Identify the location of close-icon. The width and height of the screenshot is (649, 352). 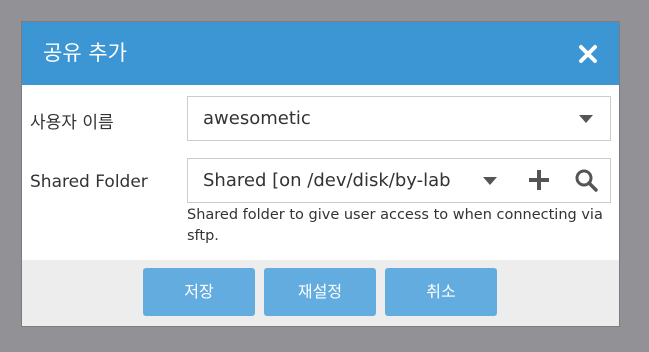
(588, 54).